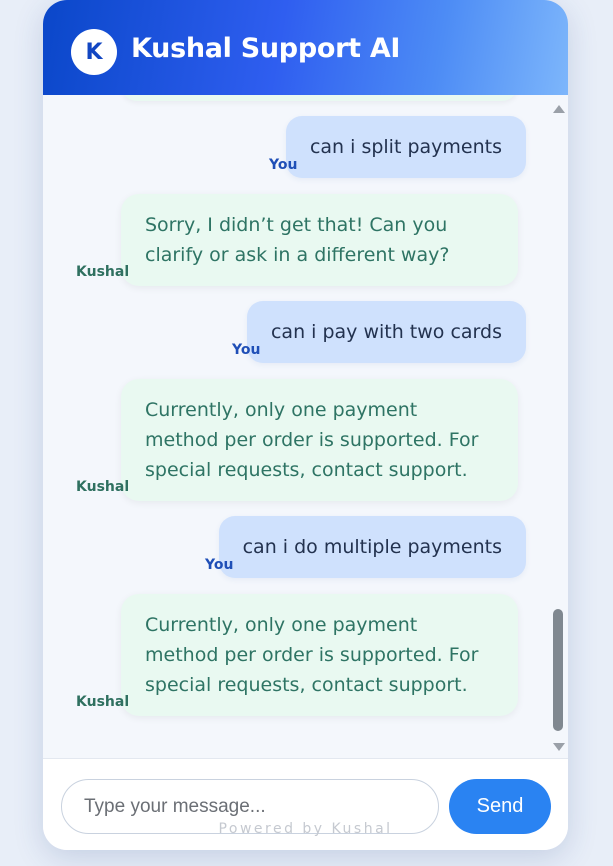 This screenshot has width=613, height=866. What do you see at coordinates (558, 427) in the screenshot?
I see `scrollbar` at bounding box center [558, 427].